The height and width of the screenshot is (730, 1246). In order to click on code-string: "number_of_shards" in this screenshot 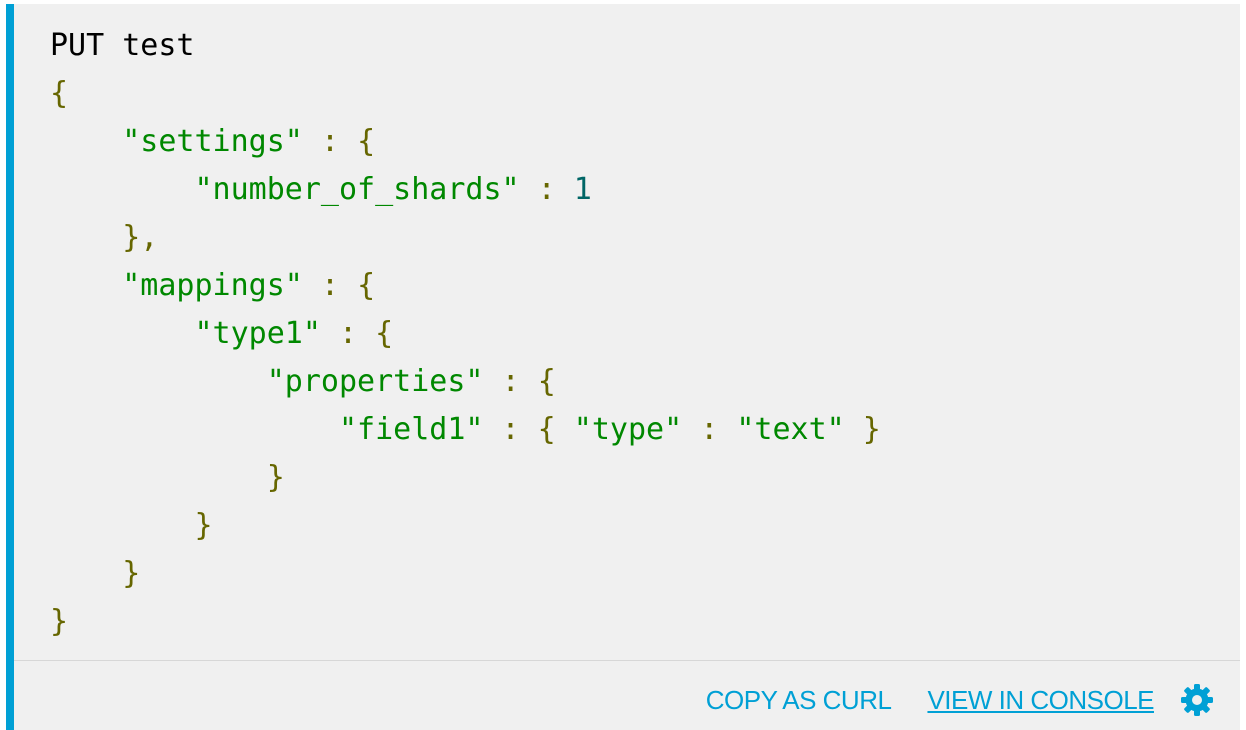, I will do `click(357, 189)`.